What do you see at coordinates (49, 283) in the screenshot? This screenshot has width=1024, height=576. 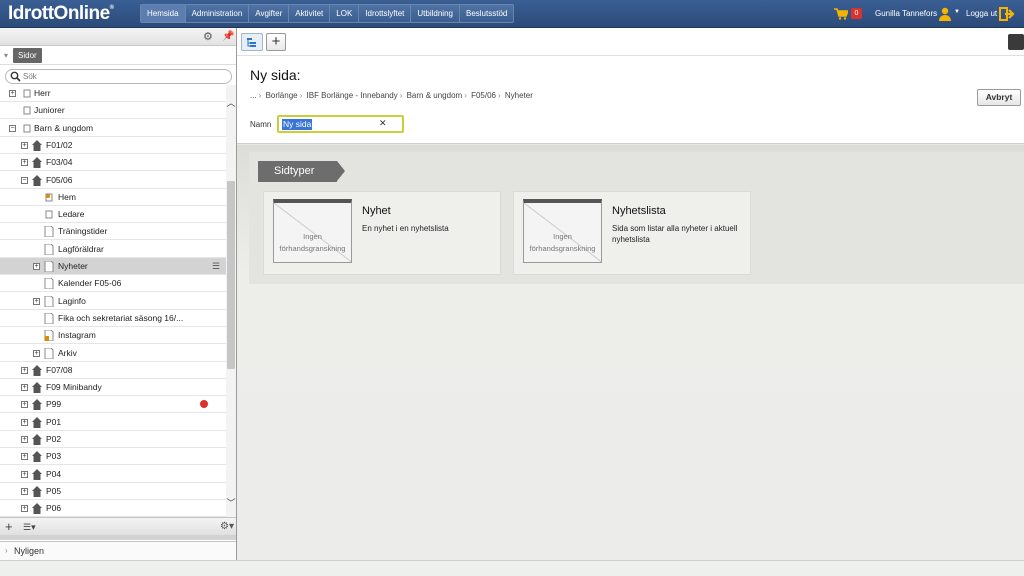 I see `page-icon` at bounding box center [49, 283].